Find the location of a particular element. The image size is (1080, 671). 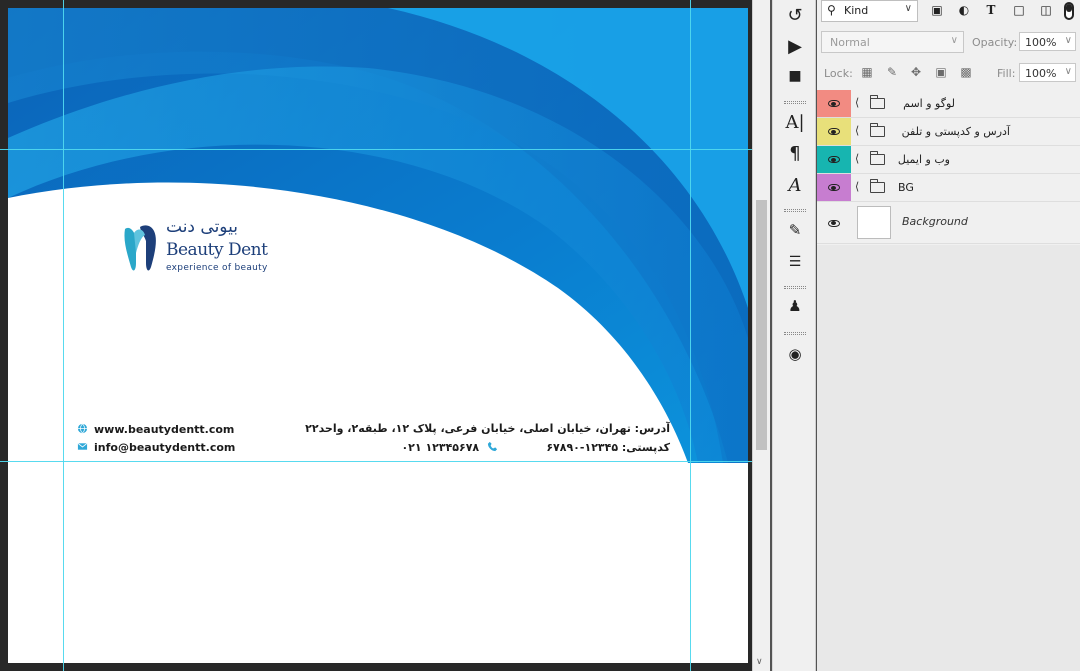

background-layer-row: Background is located at coordinates (948, 223).